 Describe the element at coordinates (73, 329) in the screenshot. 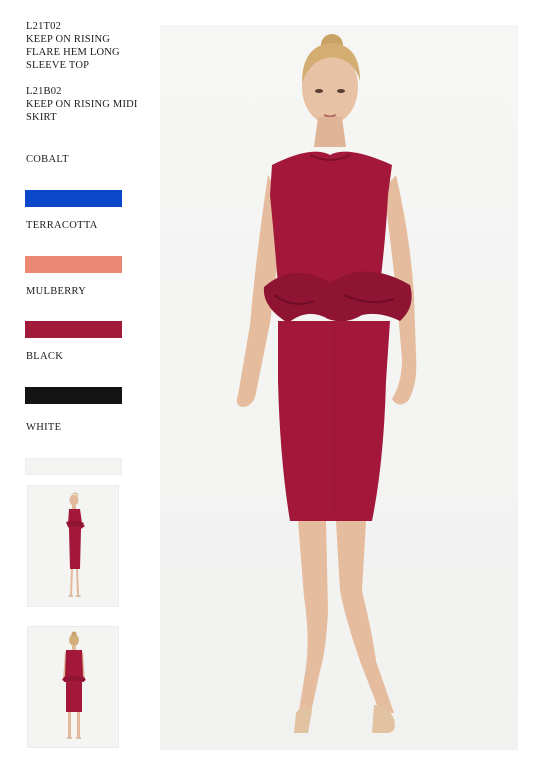

I see `swatch-mulberry` at that location.